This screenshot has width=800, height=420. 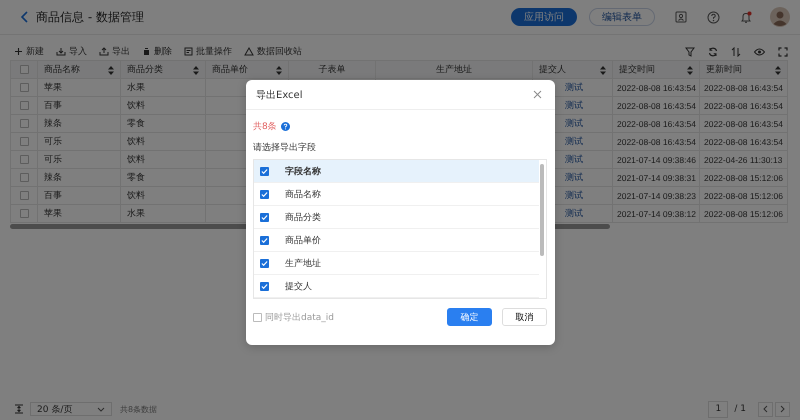 I want to click on field-label: 生产地址, so click(x=303, y=264).